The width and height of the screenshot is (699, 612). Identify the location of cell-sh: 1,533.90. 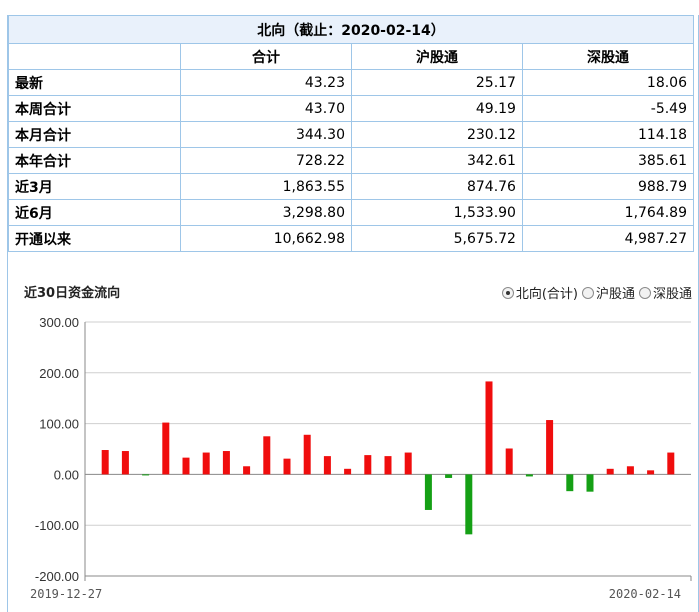
(436, 212).